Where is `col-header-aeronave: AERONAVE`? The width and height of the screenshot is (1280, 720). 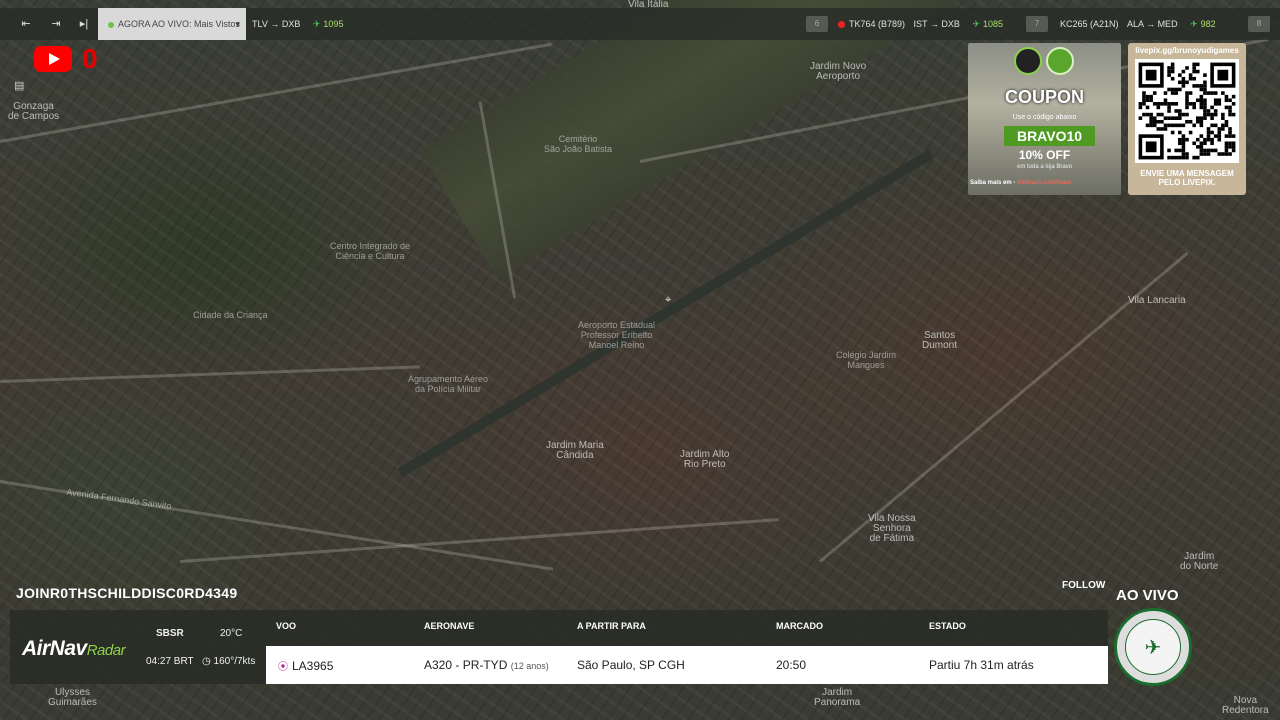 col-header-aeronave: AERONAVE is located at coordinates (449, 626).